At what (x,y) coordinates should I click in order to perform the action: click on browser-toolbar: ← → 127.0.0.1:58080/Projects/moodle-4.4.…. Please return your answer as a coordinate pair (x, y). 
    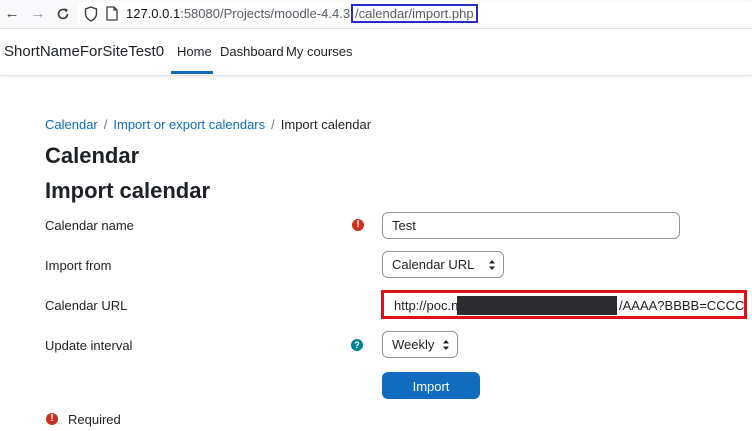
    Looking at the image, I should click on (376, 14).